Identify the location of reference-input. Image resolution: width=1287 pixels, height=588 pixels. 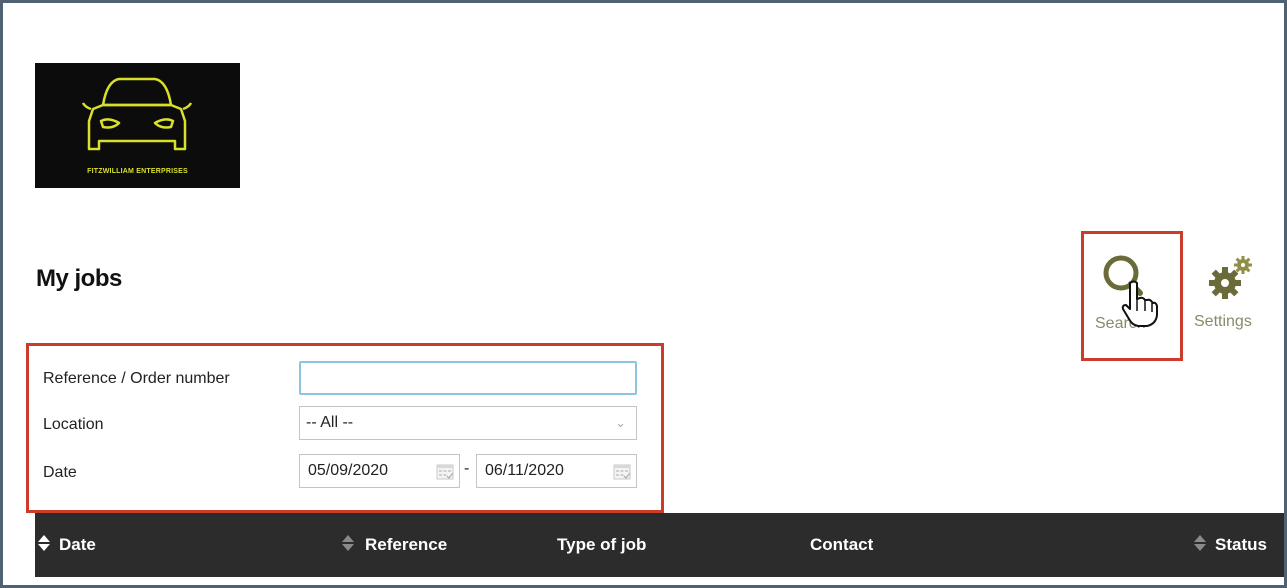
(468, 378).